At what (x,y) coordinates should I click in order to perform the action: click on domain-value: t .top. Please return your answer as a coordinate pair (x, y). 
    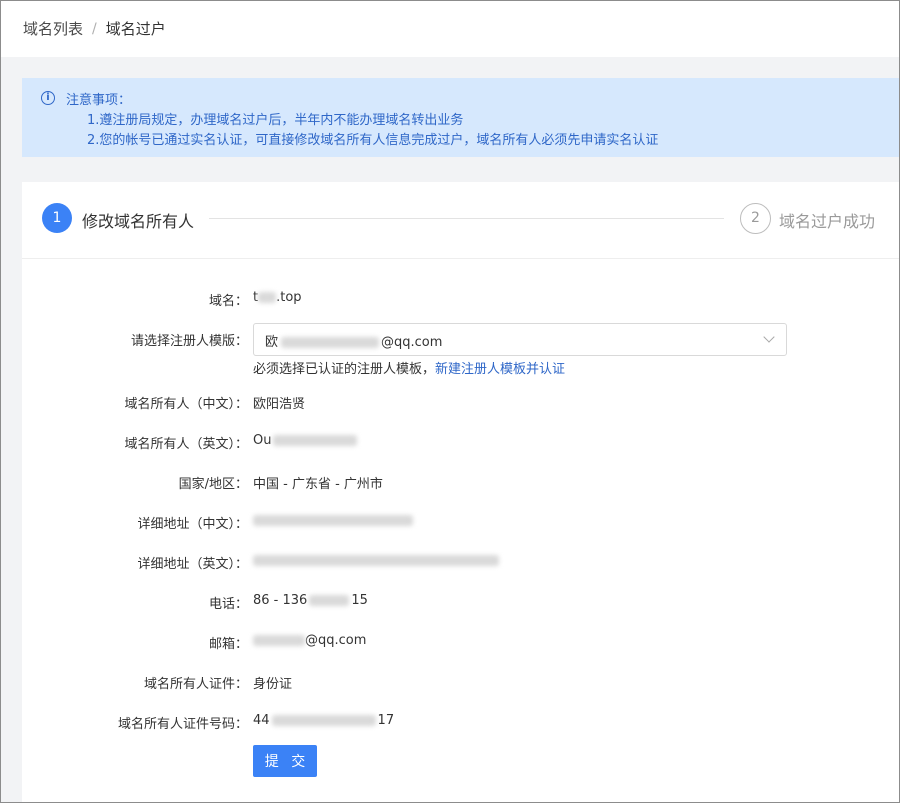
    Looking at the image, I should click on (277, 297).